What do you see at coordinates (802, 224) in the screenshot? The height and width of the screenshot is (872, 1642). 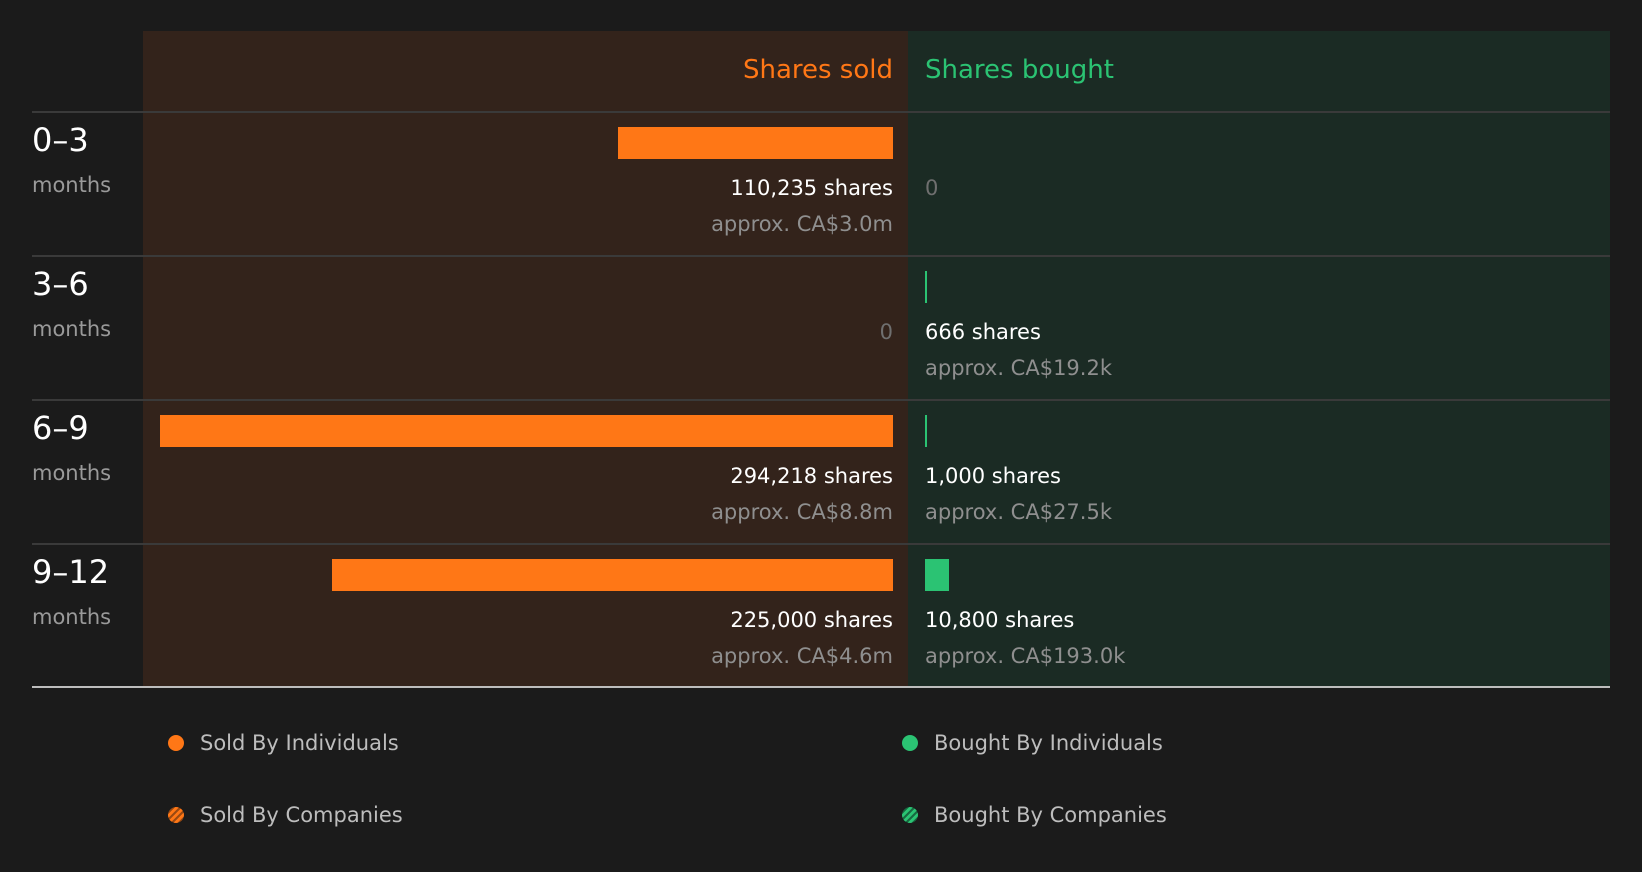 I see `sold-value-label: approx. CA$3.0m` at bounding box center [802, 224].